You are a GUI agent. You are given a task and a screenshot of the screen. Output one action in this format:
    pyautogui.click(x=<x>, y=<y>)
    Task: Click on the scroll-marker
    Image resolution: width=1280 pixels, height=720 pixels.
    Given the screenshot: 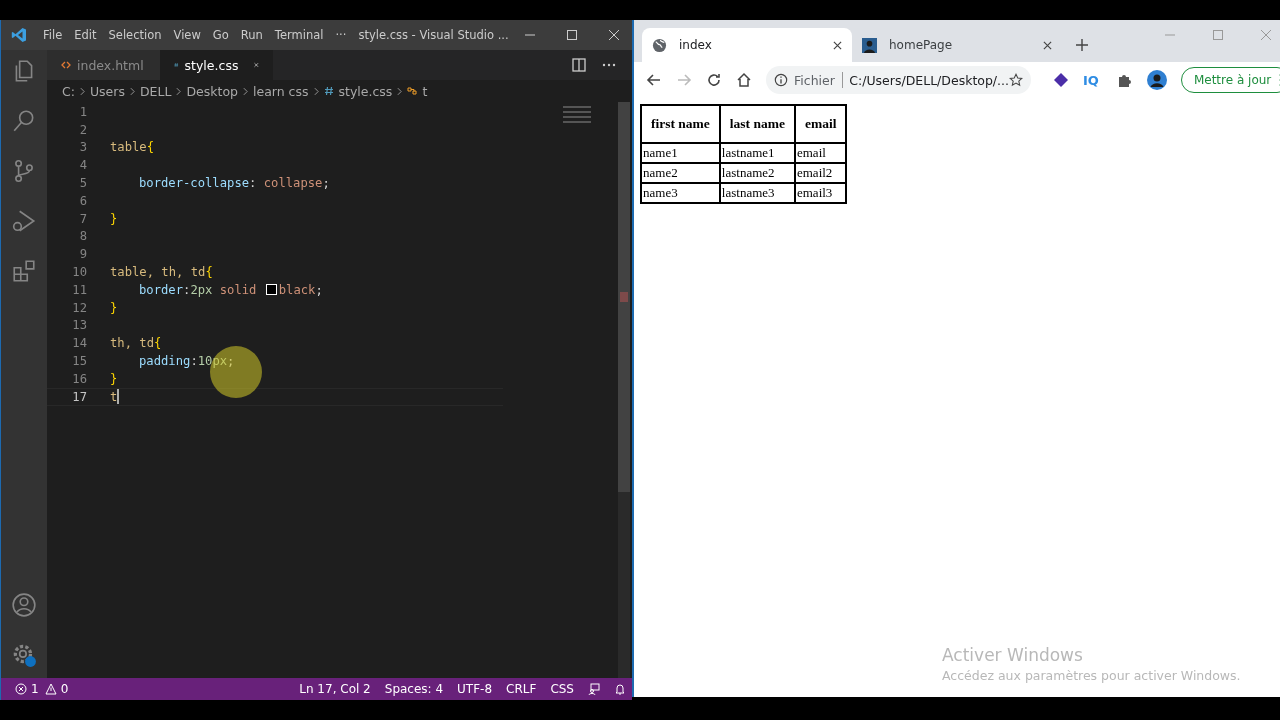 What is the action you would take?
    pyautogui.click(x=624, y=297)
    